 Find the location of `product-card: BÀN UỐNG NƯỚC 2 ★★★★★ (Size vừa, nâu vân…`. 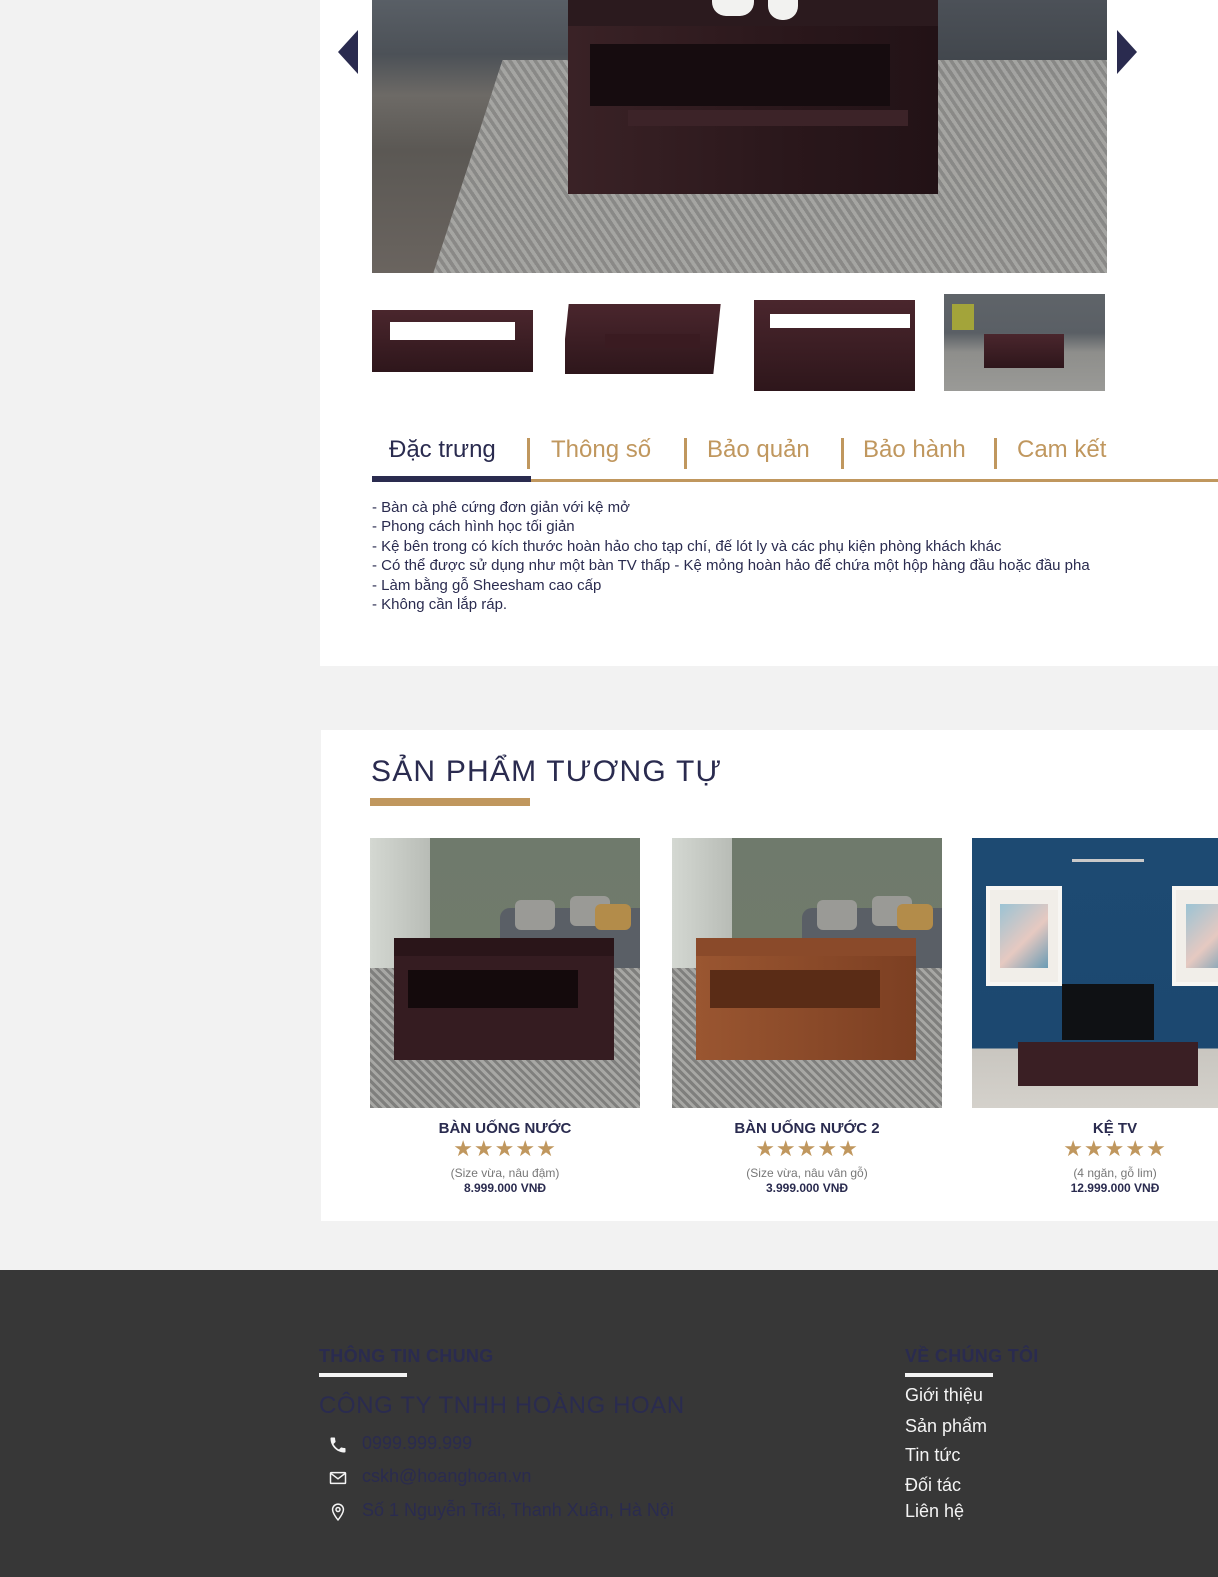

product-card: BÀN UỐNG NƯỚC 2 ★★★★★ (Size vừa, nâu vân… is located at coordinates (807, 1016).